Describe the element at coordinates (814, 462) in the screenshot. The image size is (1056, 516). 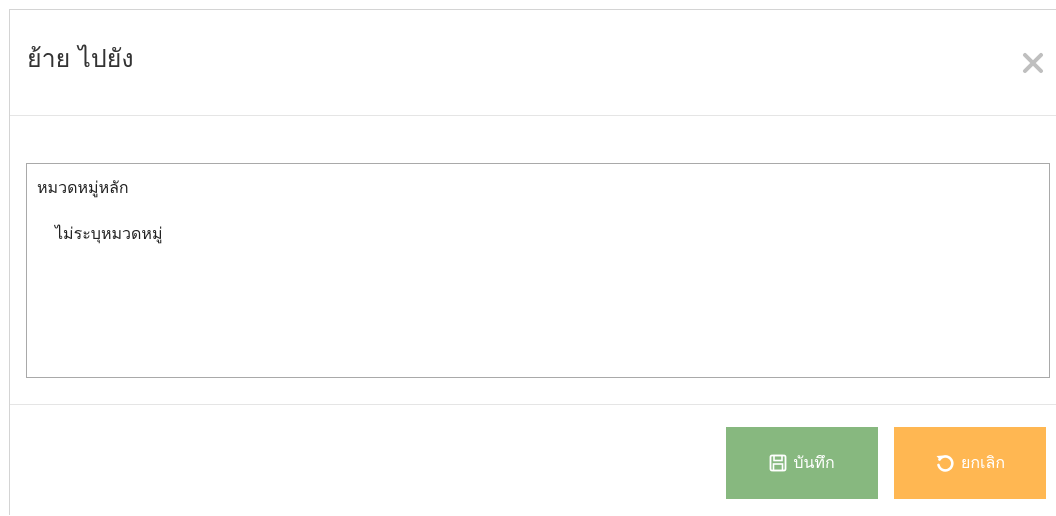
I see `save-button-label: บันทึก` at that location.